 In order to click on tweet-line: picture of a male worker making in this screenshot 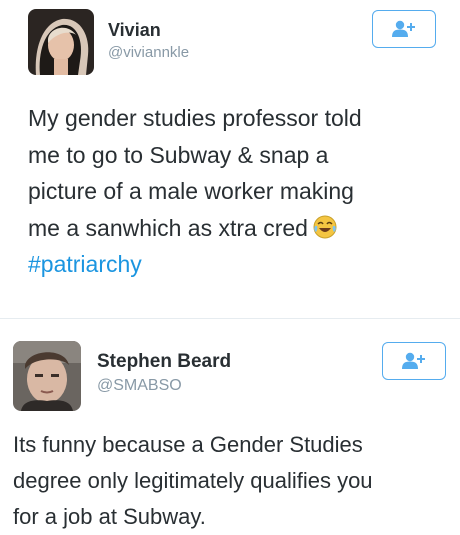, I will do `click(191, 191)`.